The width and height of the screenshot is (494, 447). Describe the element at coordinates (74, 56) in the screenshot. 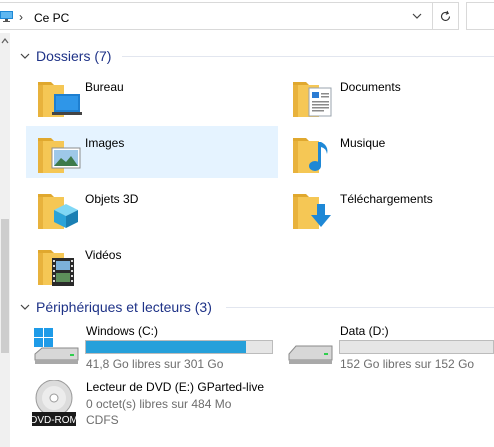

I see `group-title-folders: Dossiers (7)` at that location.